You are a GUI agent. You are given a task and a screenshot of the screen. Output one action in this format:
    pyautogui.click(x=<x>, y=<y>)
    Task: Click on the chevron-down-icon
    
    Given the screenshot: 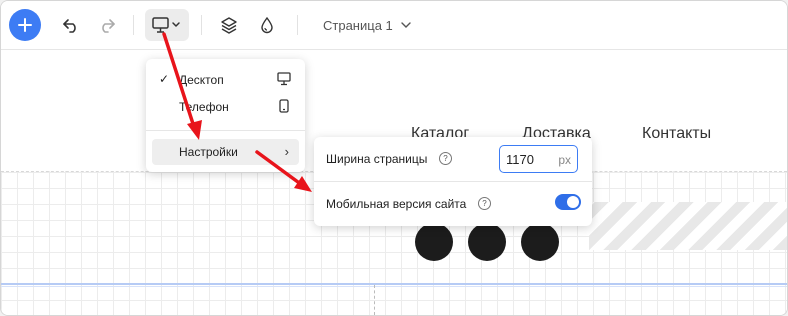 What is the action you would take?
    pyautogui.click(x=406, y=25)
    